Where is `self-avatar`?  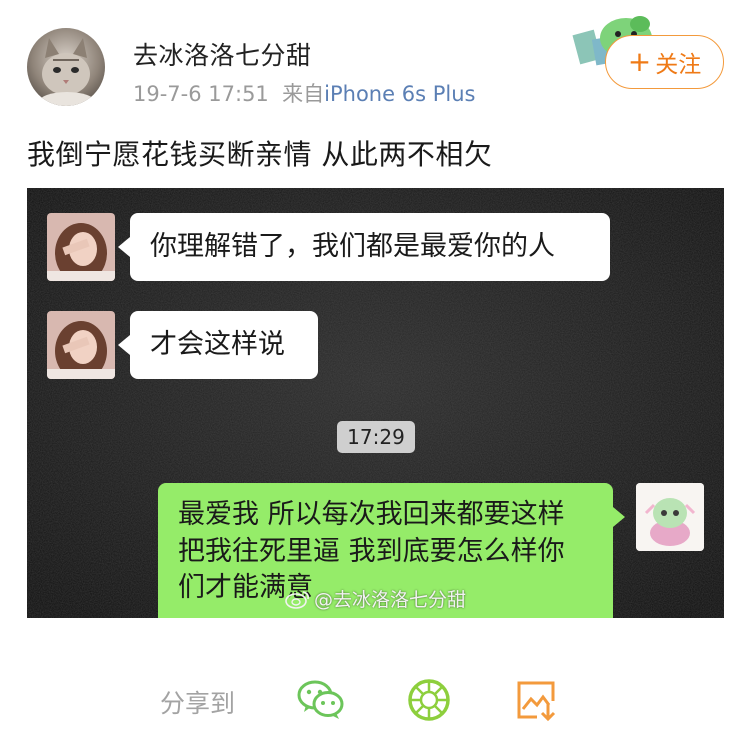 self-avatar is located at coordinates (670, 517).